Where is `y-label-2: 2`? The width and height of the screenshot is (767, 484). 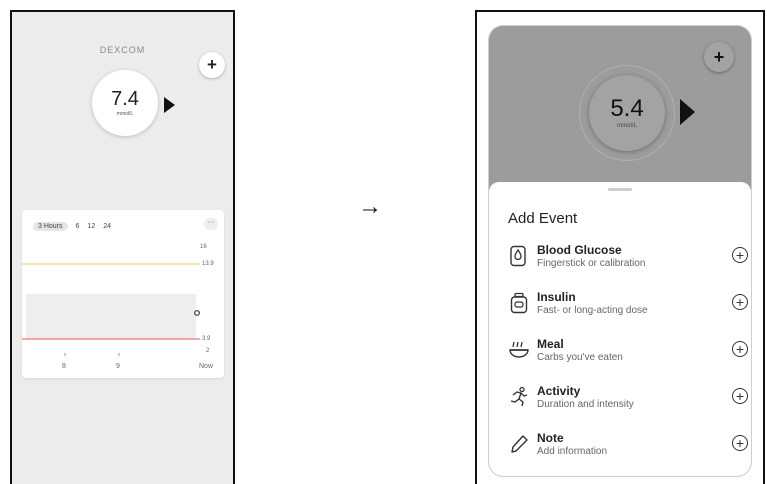
y-label-2: 2 is located at coordinates (208, 351).